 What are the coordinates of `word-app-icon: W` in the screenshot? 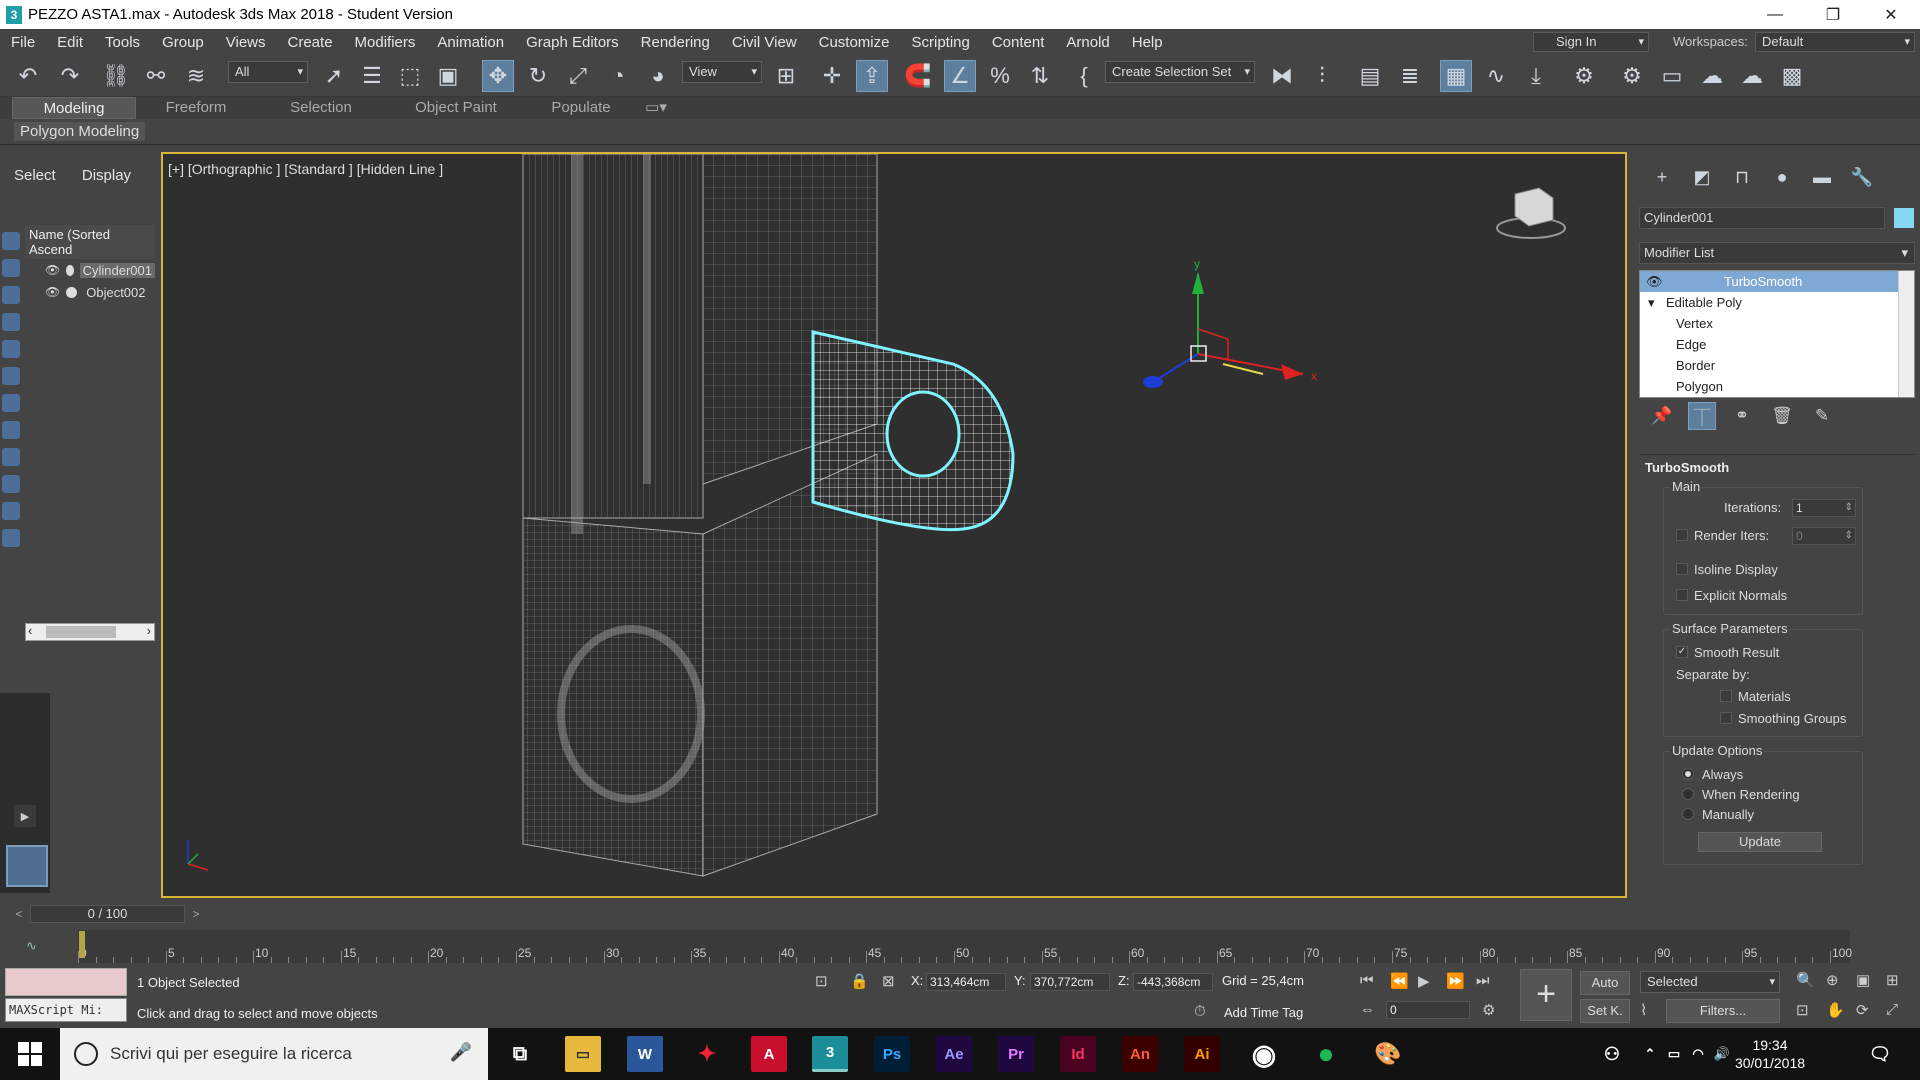 It's located at (645, 1054).